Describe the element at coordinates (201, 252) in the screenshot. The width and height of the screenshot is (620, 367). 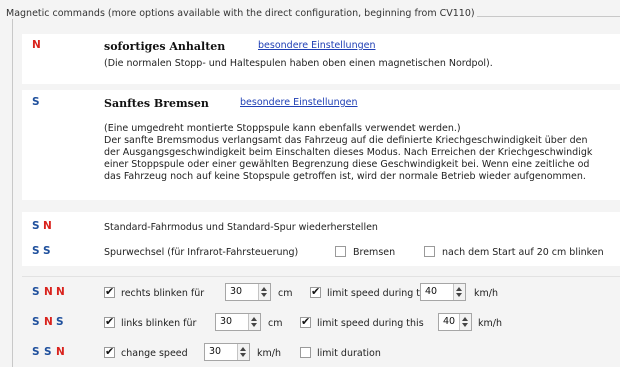
I see `lane-change-text: Spurwechsel (für Infrarot-Fahrsteuerung)` at that location.